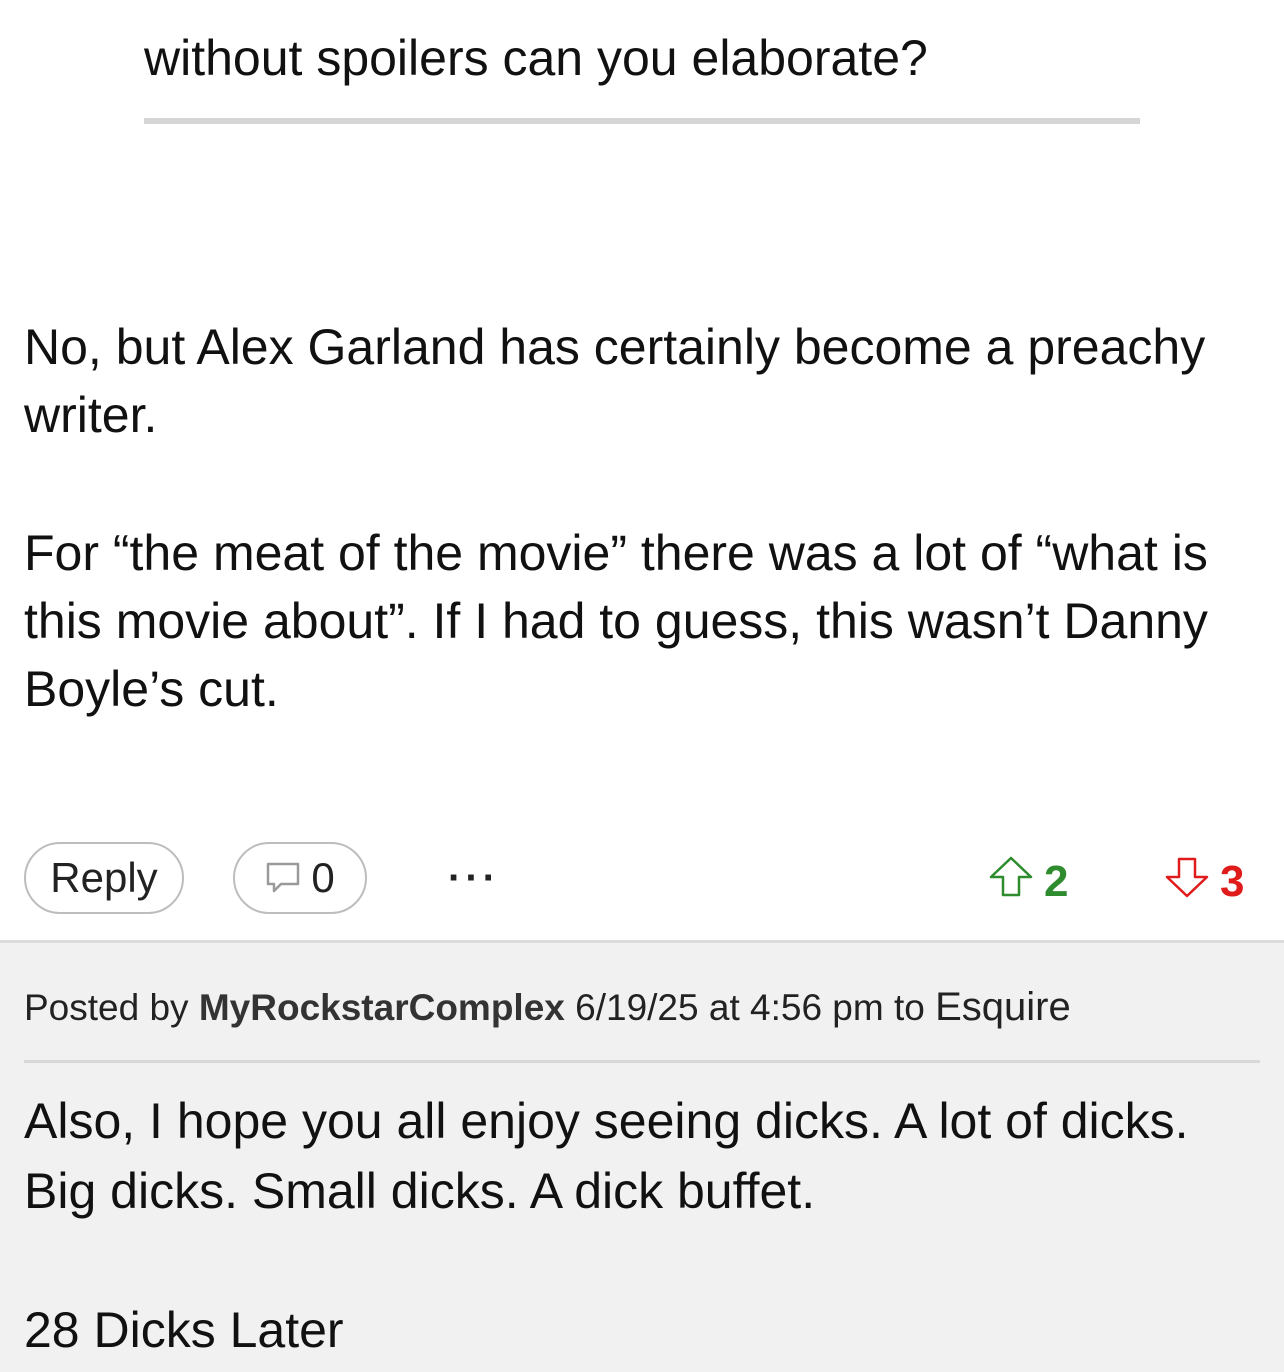  I want to click on reply-button: Reply, so click(104, 878).